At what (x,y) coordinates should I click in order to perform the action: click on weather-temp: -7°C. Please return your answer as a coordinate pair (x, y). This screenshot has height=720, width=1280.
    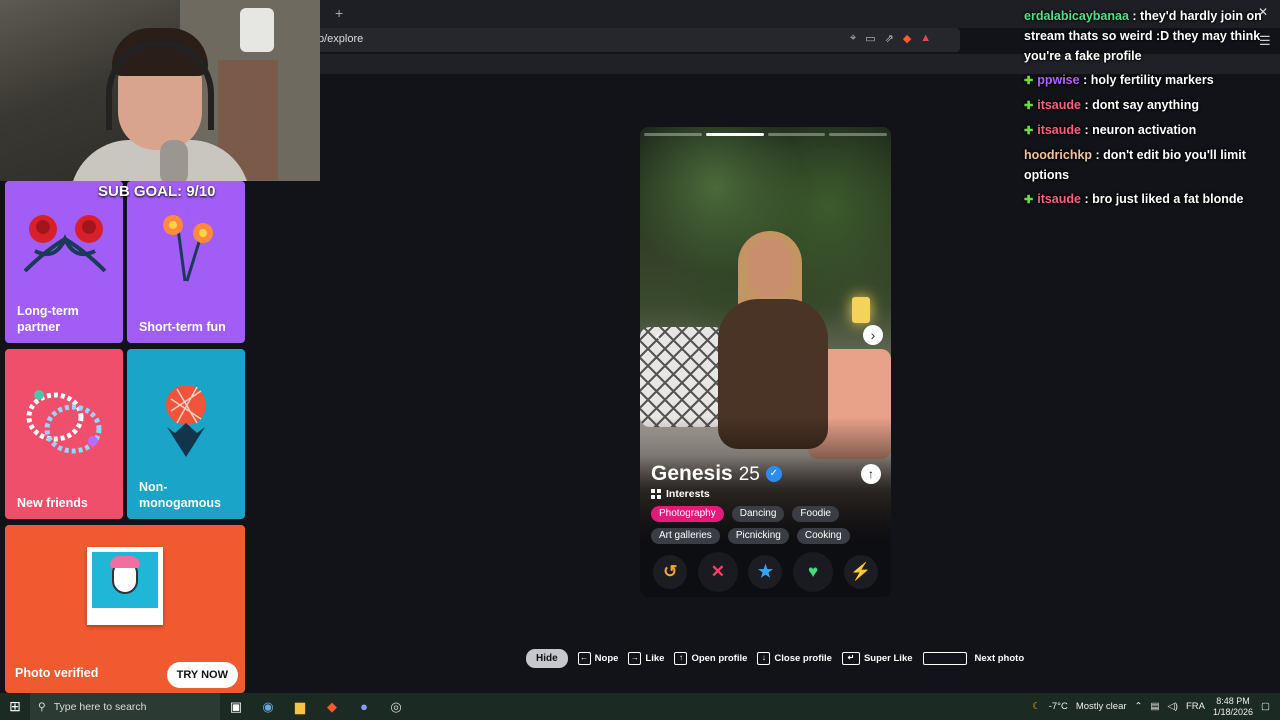
    Looking at the image, I should click on (1058, 706).